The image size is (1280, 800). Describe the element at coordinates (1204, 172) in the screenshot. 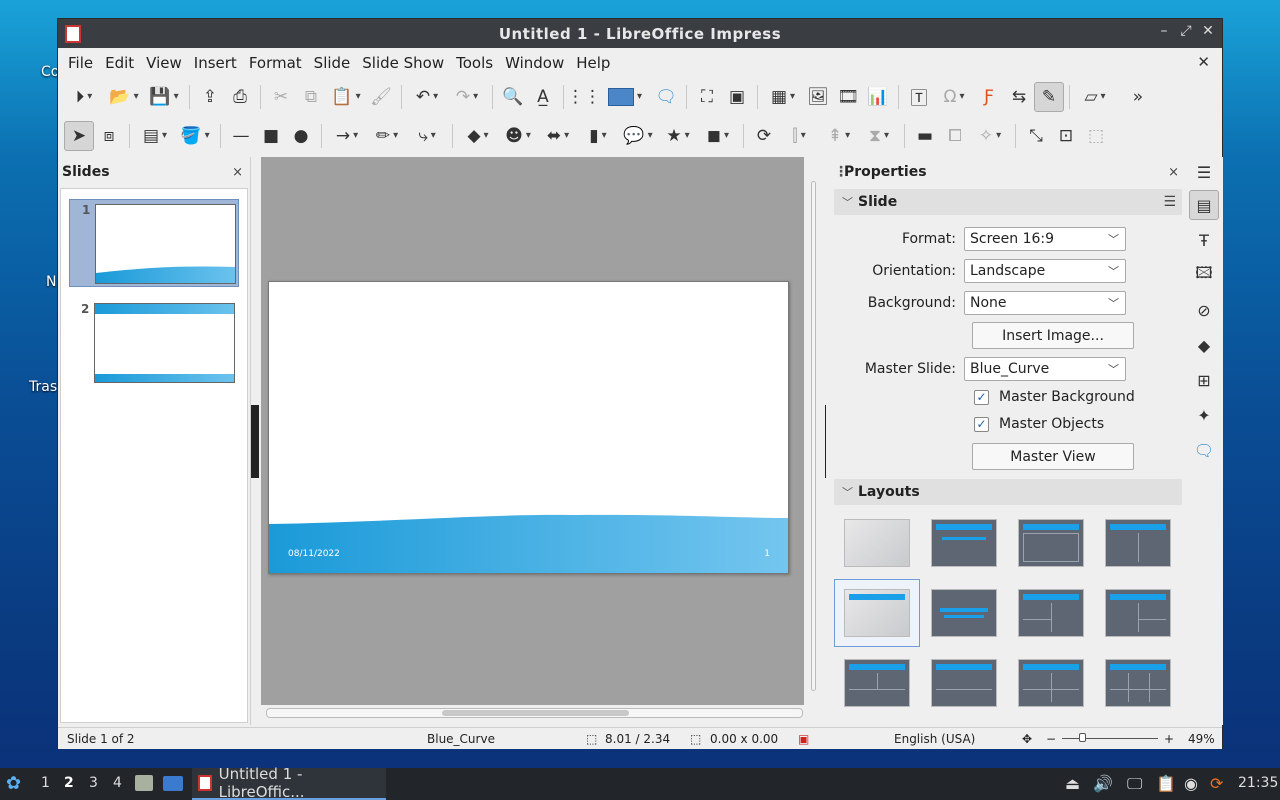

I see `sidebar-menu-icon: ☰` at that location.